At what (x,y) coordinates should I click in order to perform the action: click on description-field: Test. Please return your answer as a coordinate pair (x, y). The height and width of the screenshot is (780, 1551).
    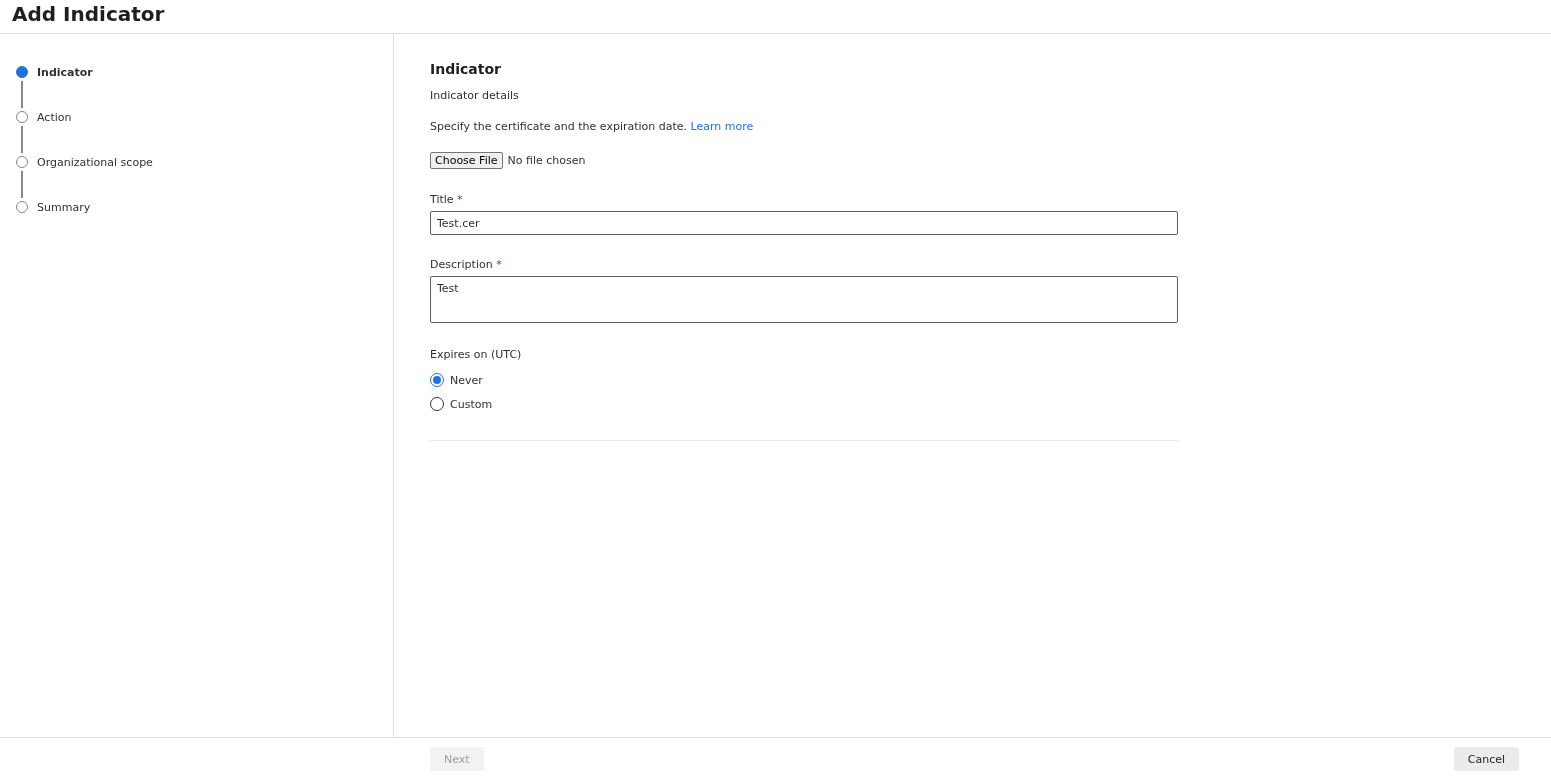
    Looking at the image, I should click on (804, 299).